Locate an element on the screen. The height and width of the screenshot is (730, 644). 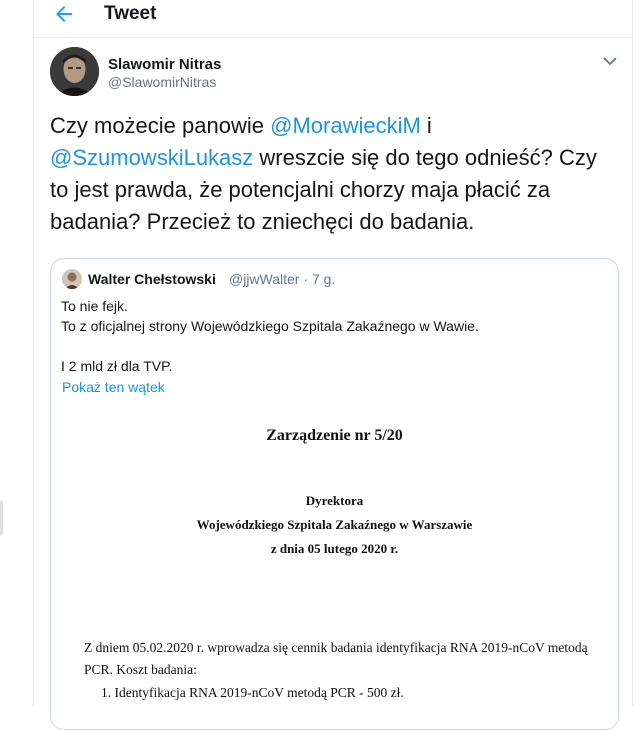
quoted-line-1: To nie fejk. is located at coordinates (94, 306).